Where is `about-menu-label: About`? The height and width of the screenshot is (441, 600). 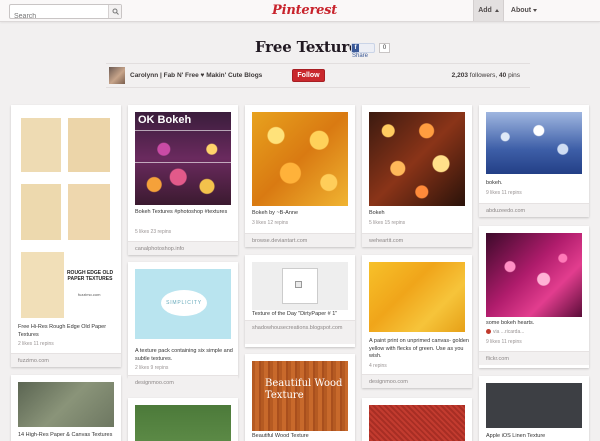 about-menu-label: About is located at coordinates (521, 10).